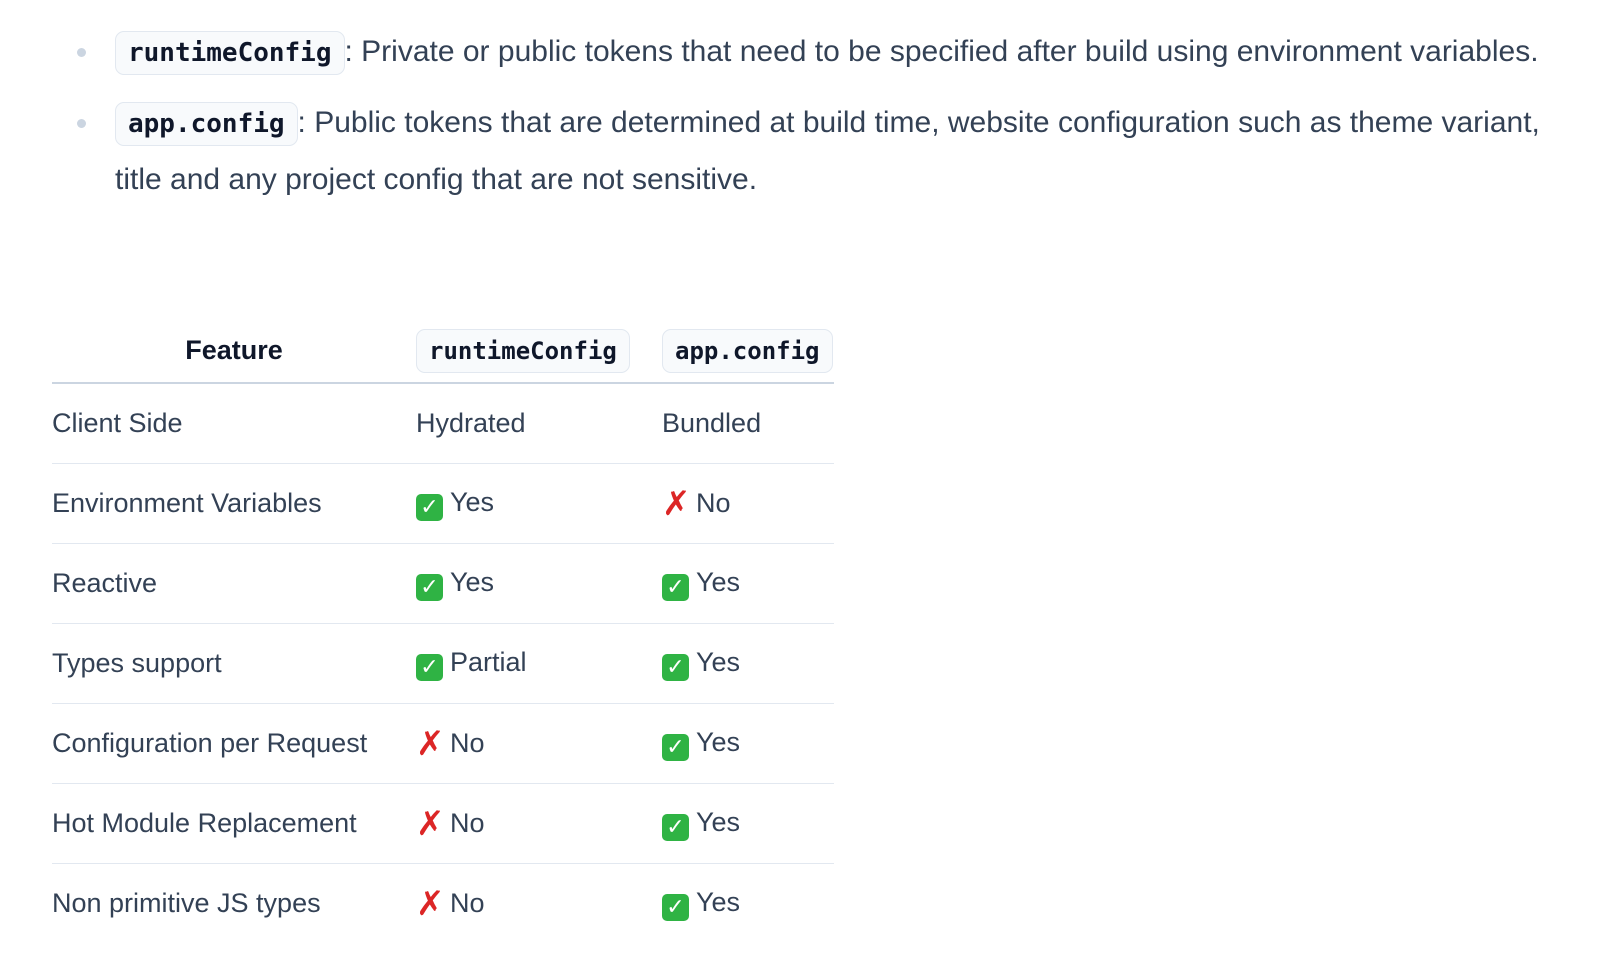  I want to click on app-config-cell: Bundled, so click(748, 423).